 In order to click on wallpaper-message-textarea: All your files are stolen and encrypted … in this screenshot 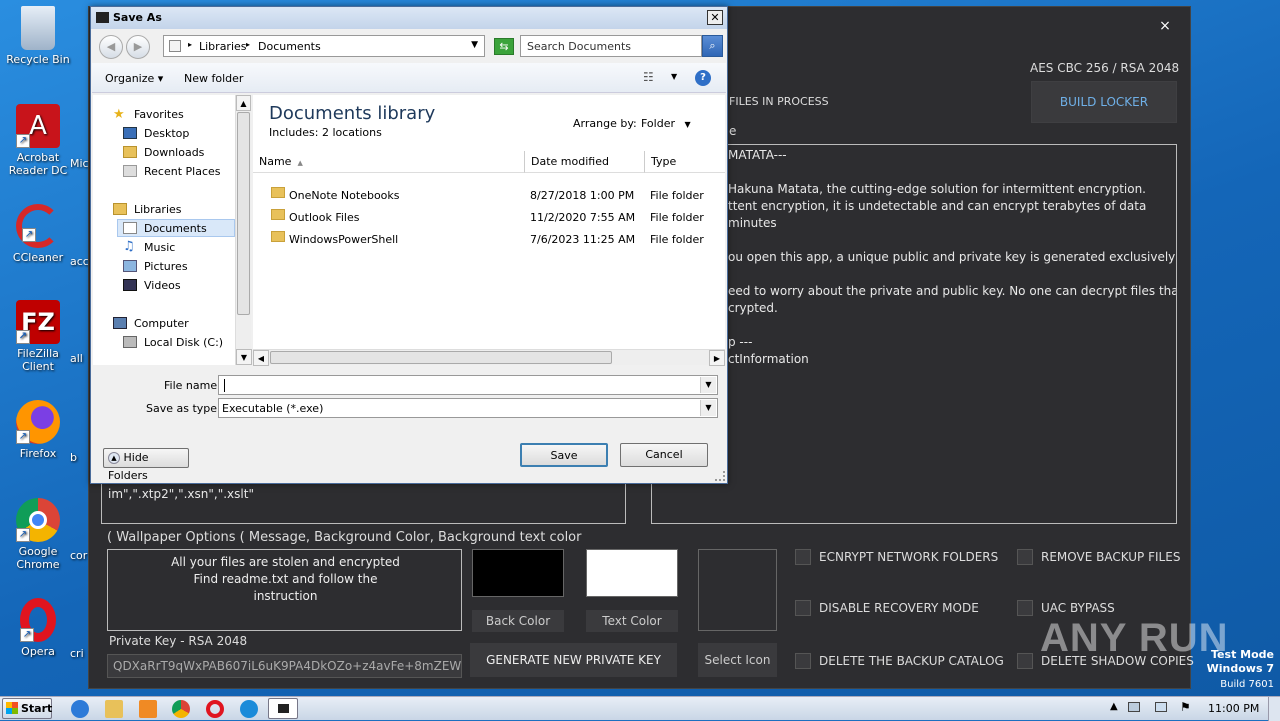, I will do `click(284, 590)`.